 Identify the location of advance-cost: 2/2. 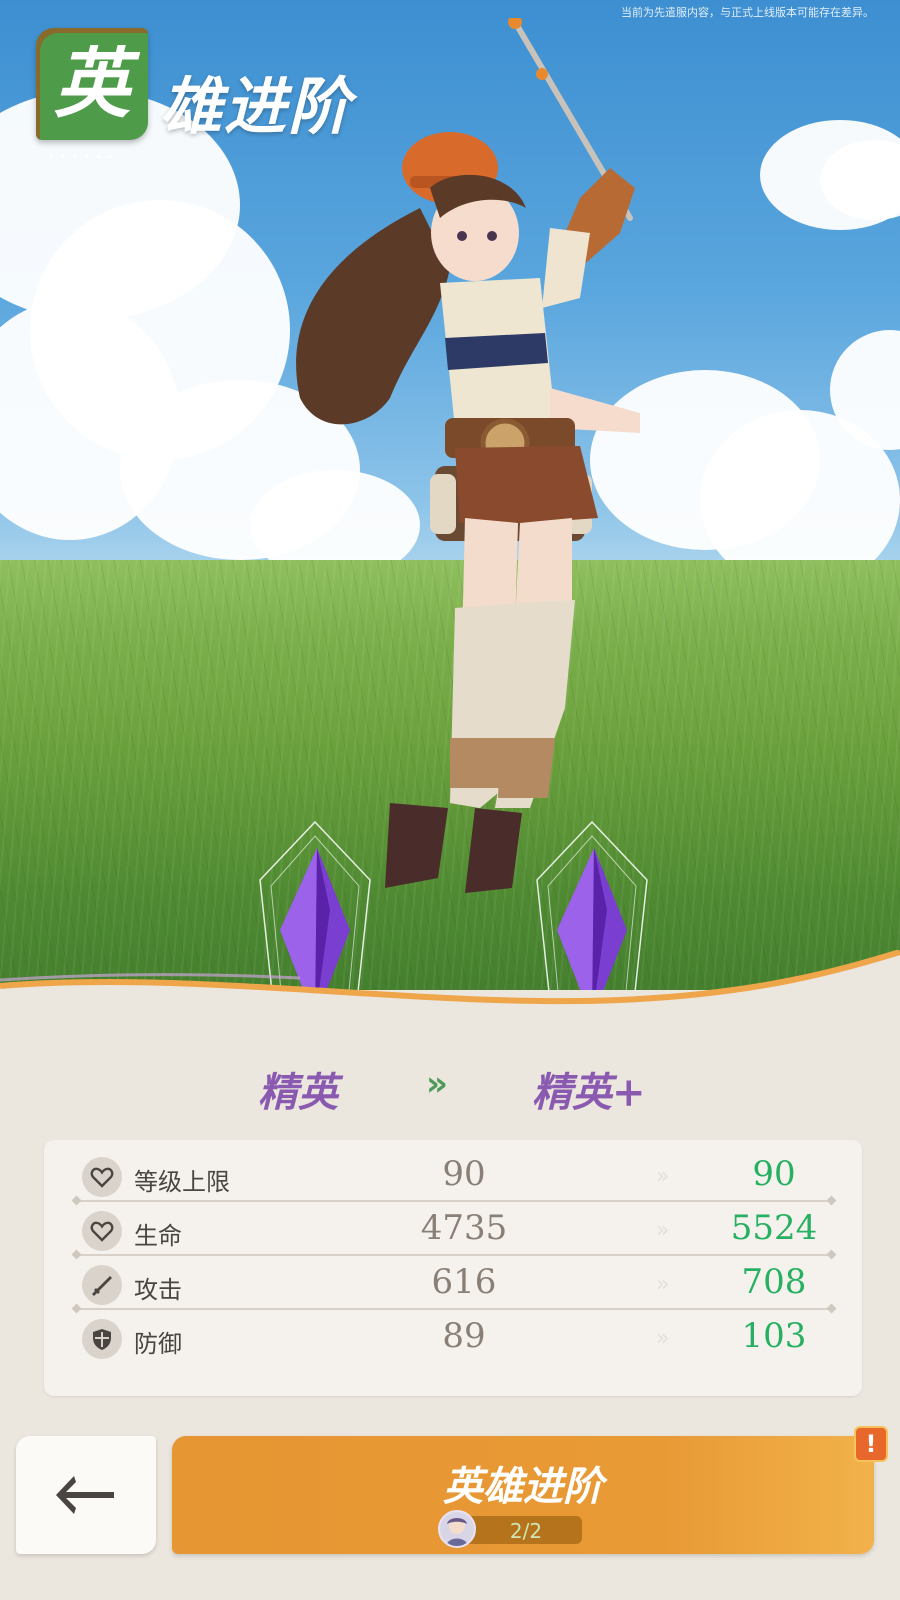
(510, 1529).